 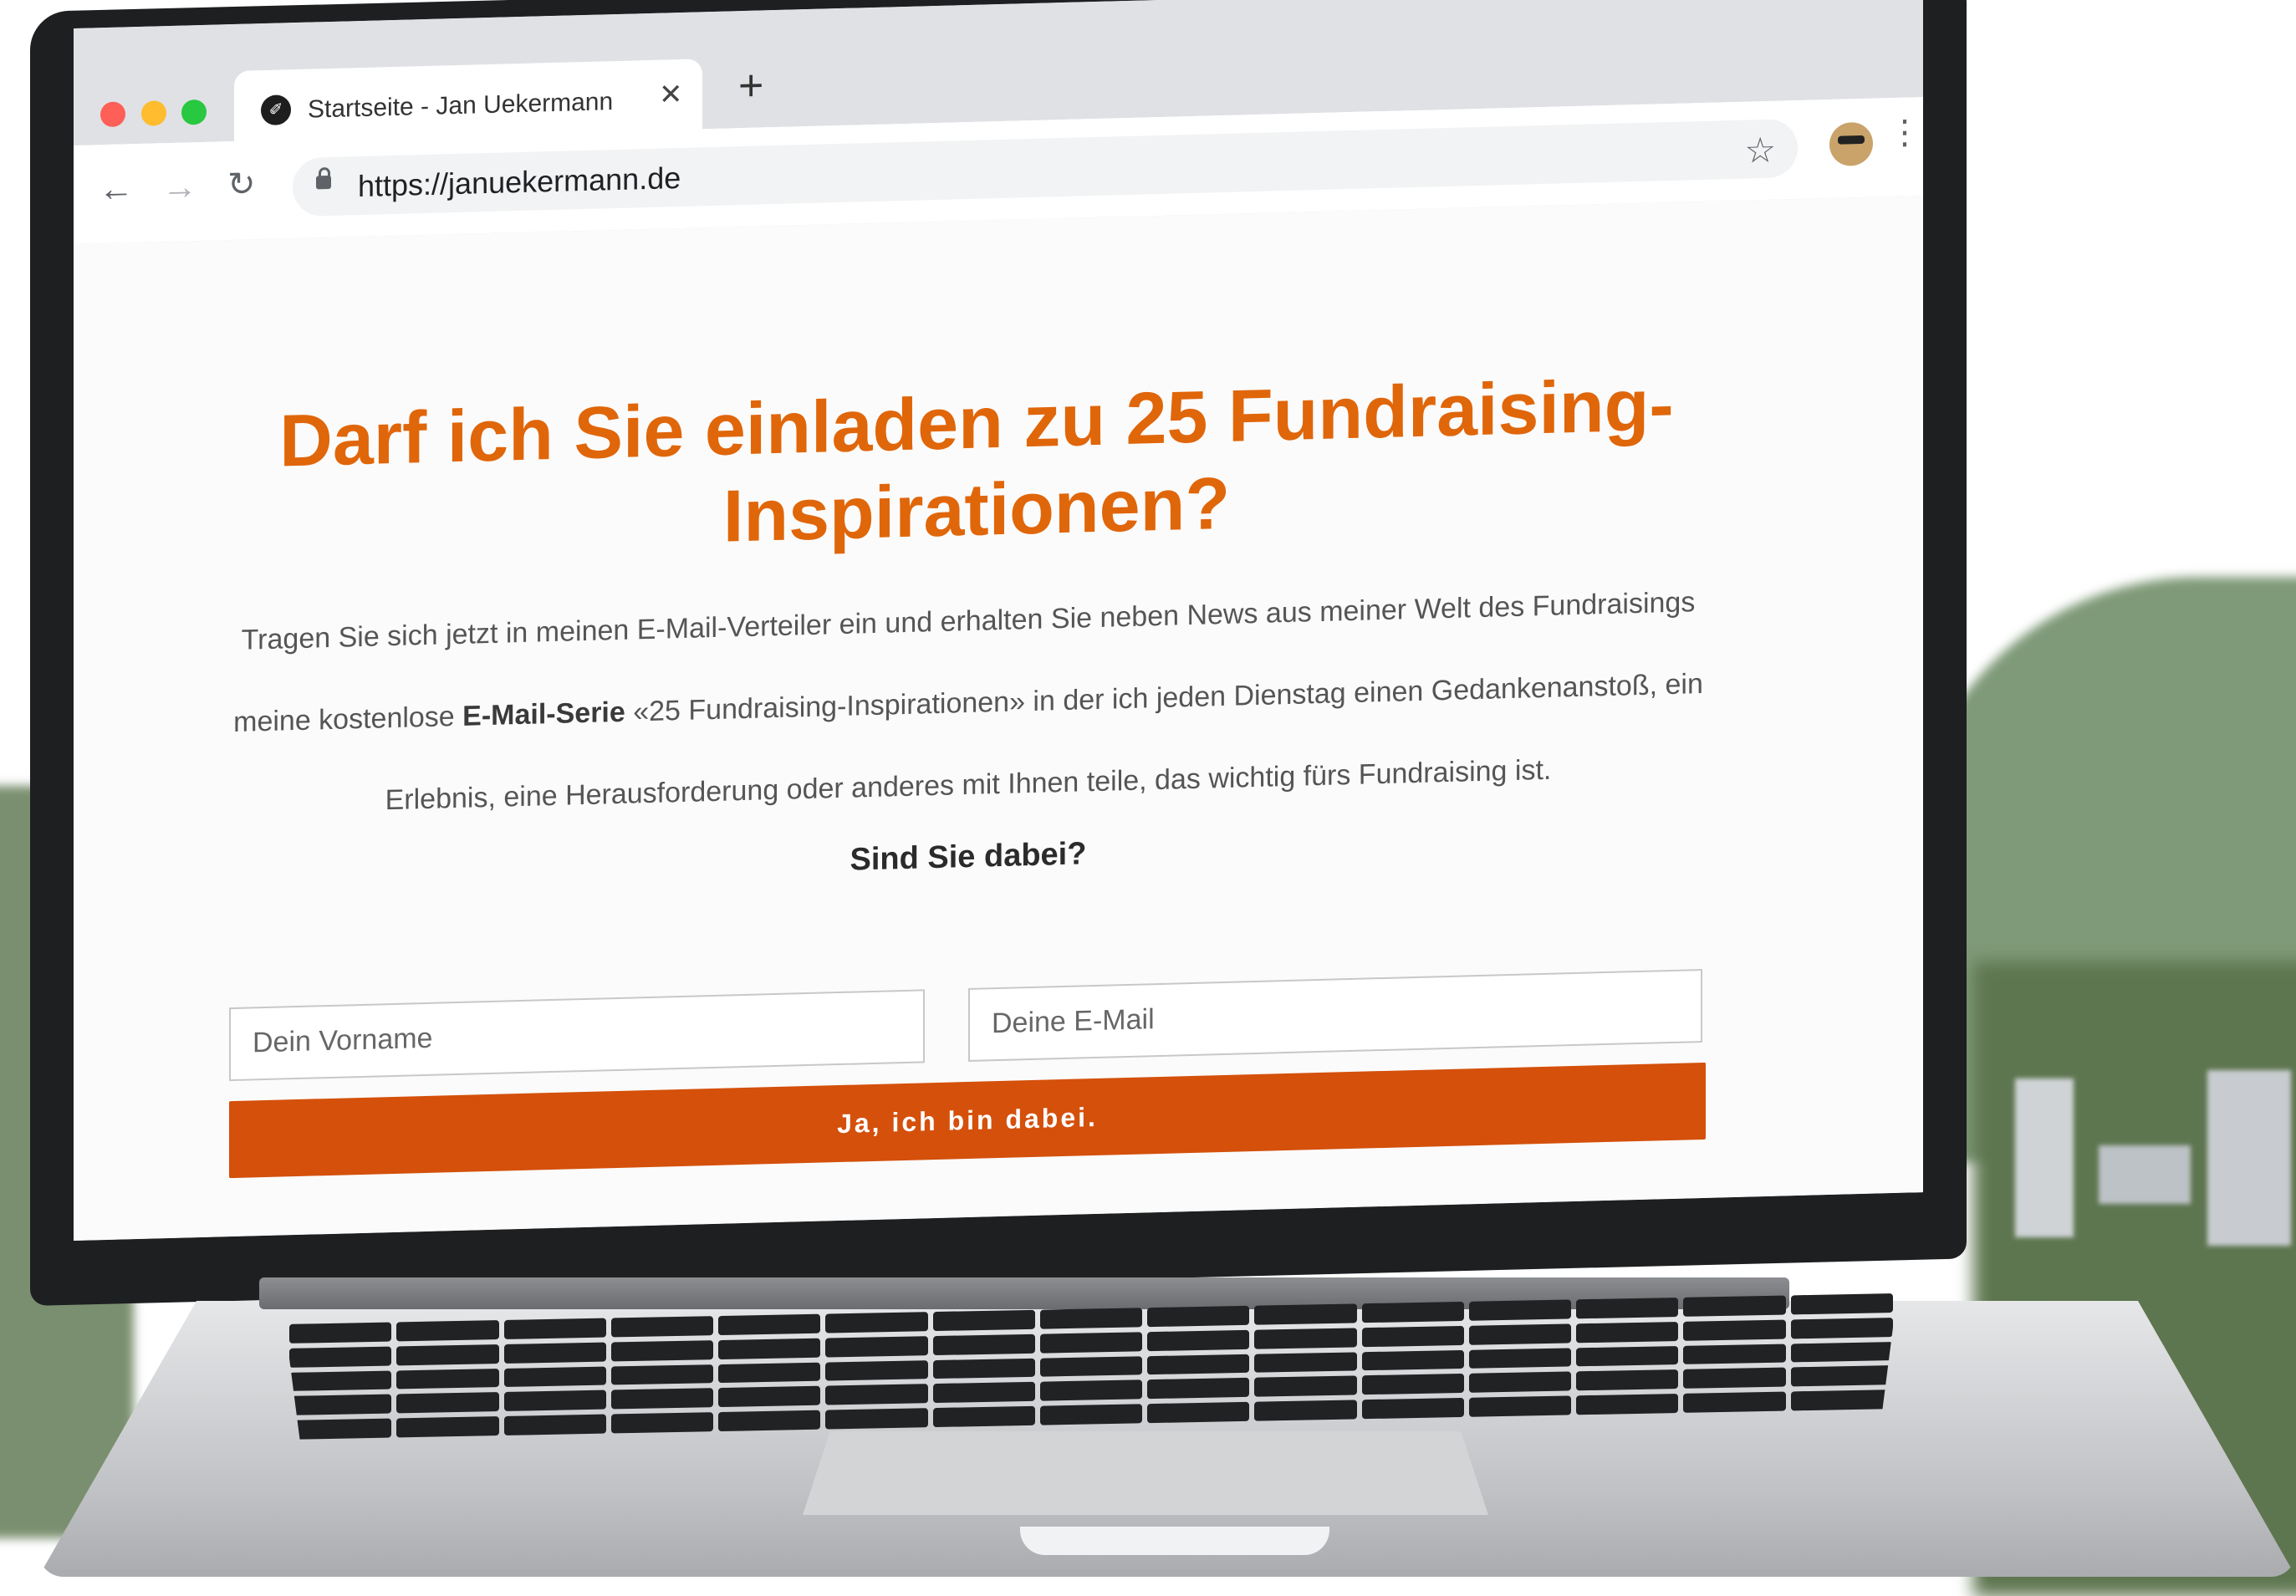 I want to click on new-tab-button: +, so click(x=750, y=85).